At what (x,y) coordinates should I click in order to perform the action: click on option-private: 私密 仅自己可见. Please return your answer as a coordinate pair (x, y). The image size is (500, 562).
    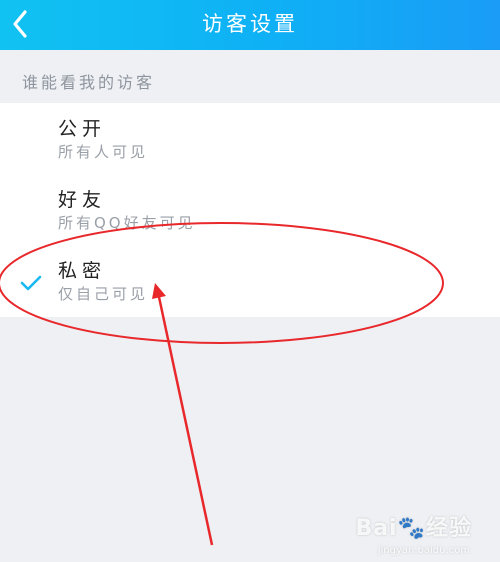
    Looking at the image, I should click on (250, 280).